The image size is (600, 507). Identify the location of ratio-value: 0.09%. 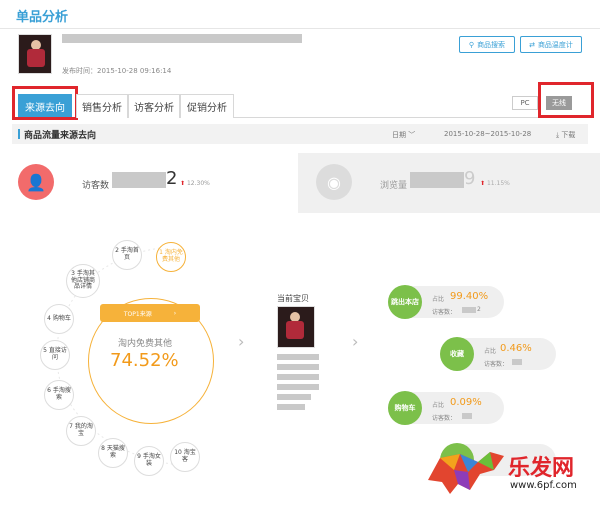
(466, 402).